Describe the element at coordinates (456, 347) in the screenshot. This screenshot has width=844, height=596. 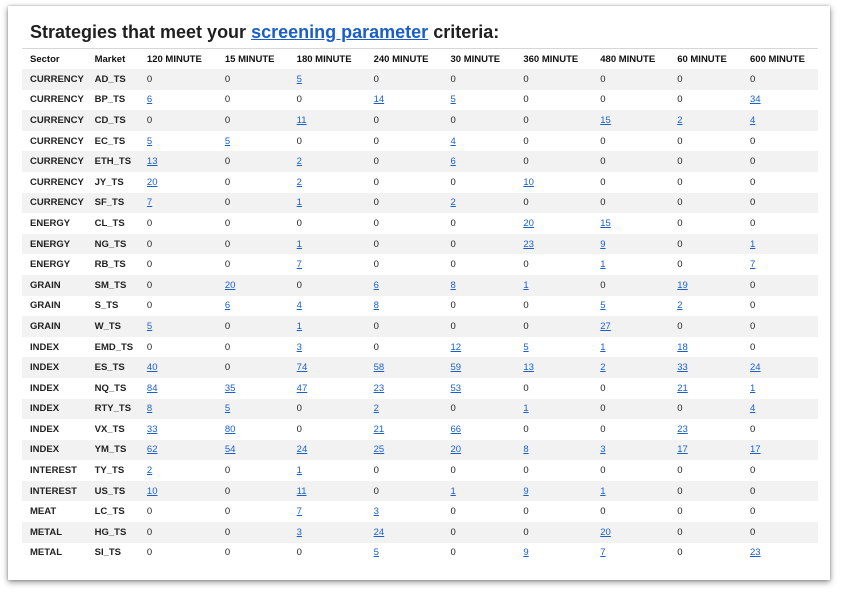
I see `strategy-count-link: 12` at that location.